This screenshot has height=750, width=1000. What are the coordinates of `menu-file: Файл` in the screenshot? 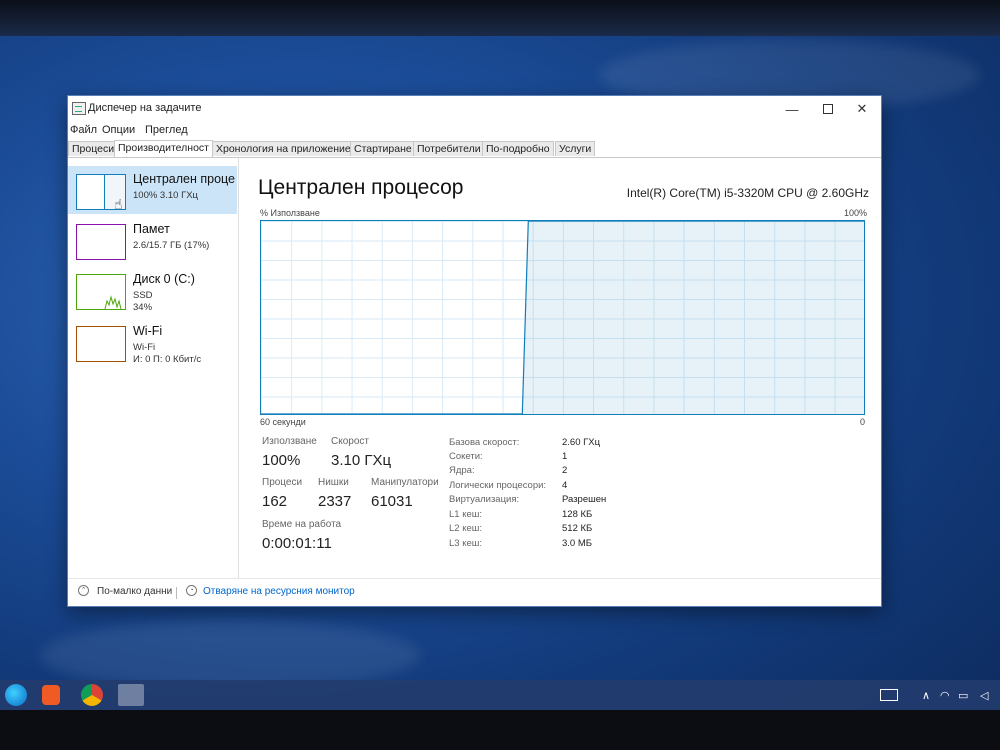 It's located at (83, 130).